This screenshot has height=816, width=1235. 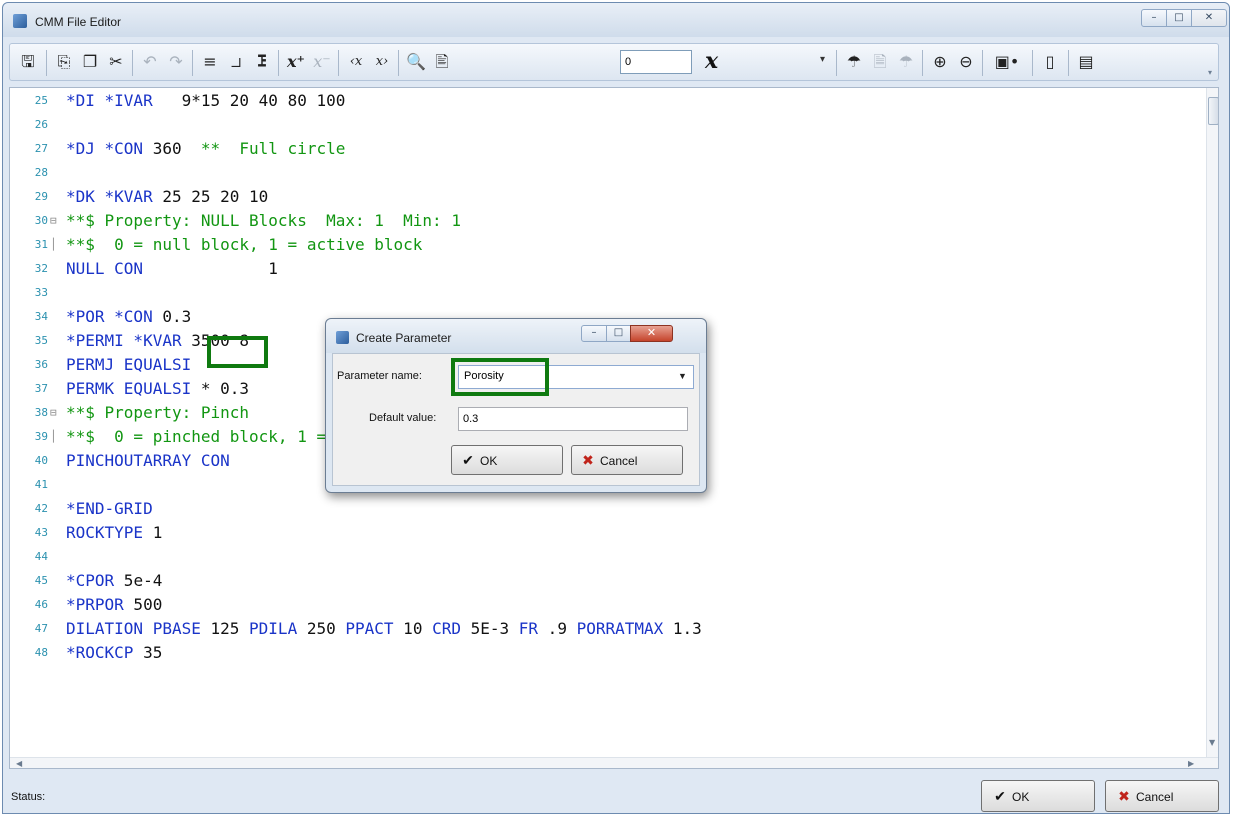 I want to click on dialog-minimize-button: –, so click(x=594, y=333).